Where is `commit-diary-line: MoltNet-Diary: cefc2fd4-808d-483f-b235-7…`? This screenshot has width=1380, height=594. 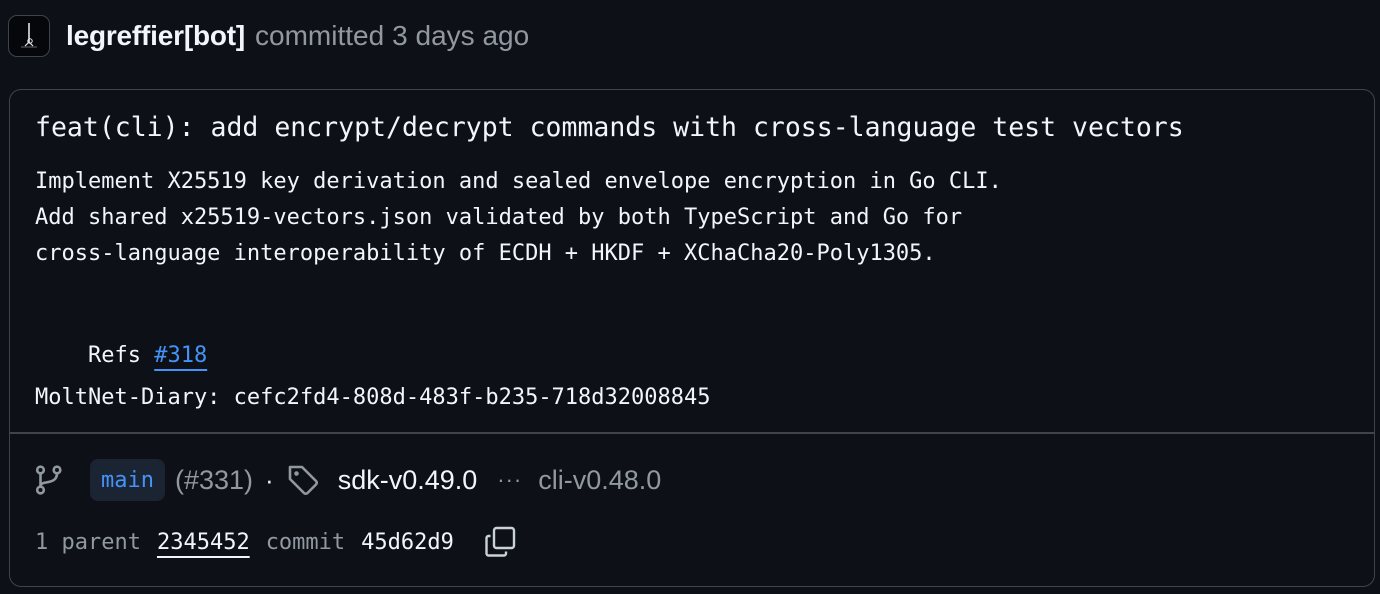
commit-diary-line: MoltNet-Diary: cefc2fd4-808d-483f-b235-7… is located at coordinates (373, 397).